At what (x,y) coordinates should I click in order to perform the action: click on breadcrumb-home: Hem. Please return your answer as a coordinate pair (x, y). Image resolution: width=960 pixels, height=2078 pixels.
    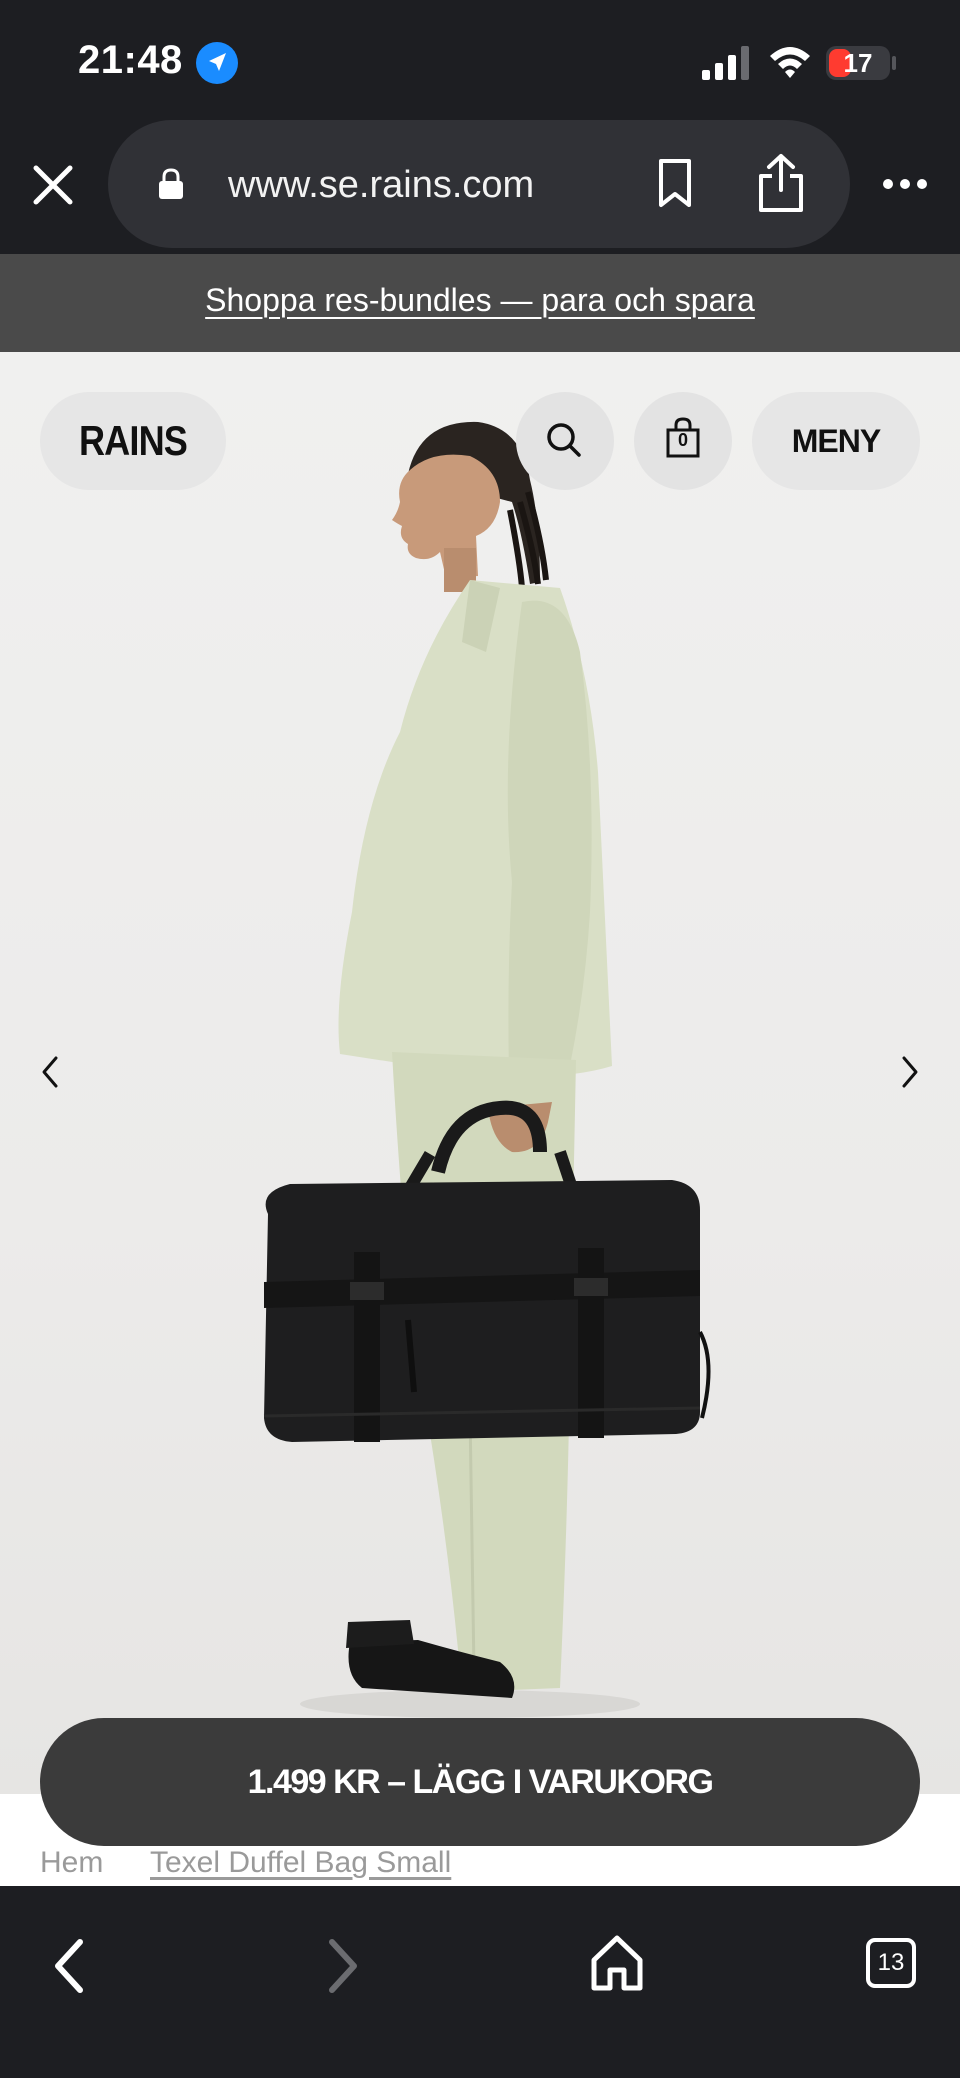
    Looking at the image, I should click on (71, 1863).